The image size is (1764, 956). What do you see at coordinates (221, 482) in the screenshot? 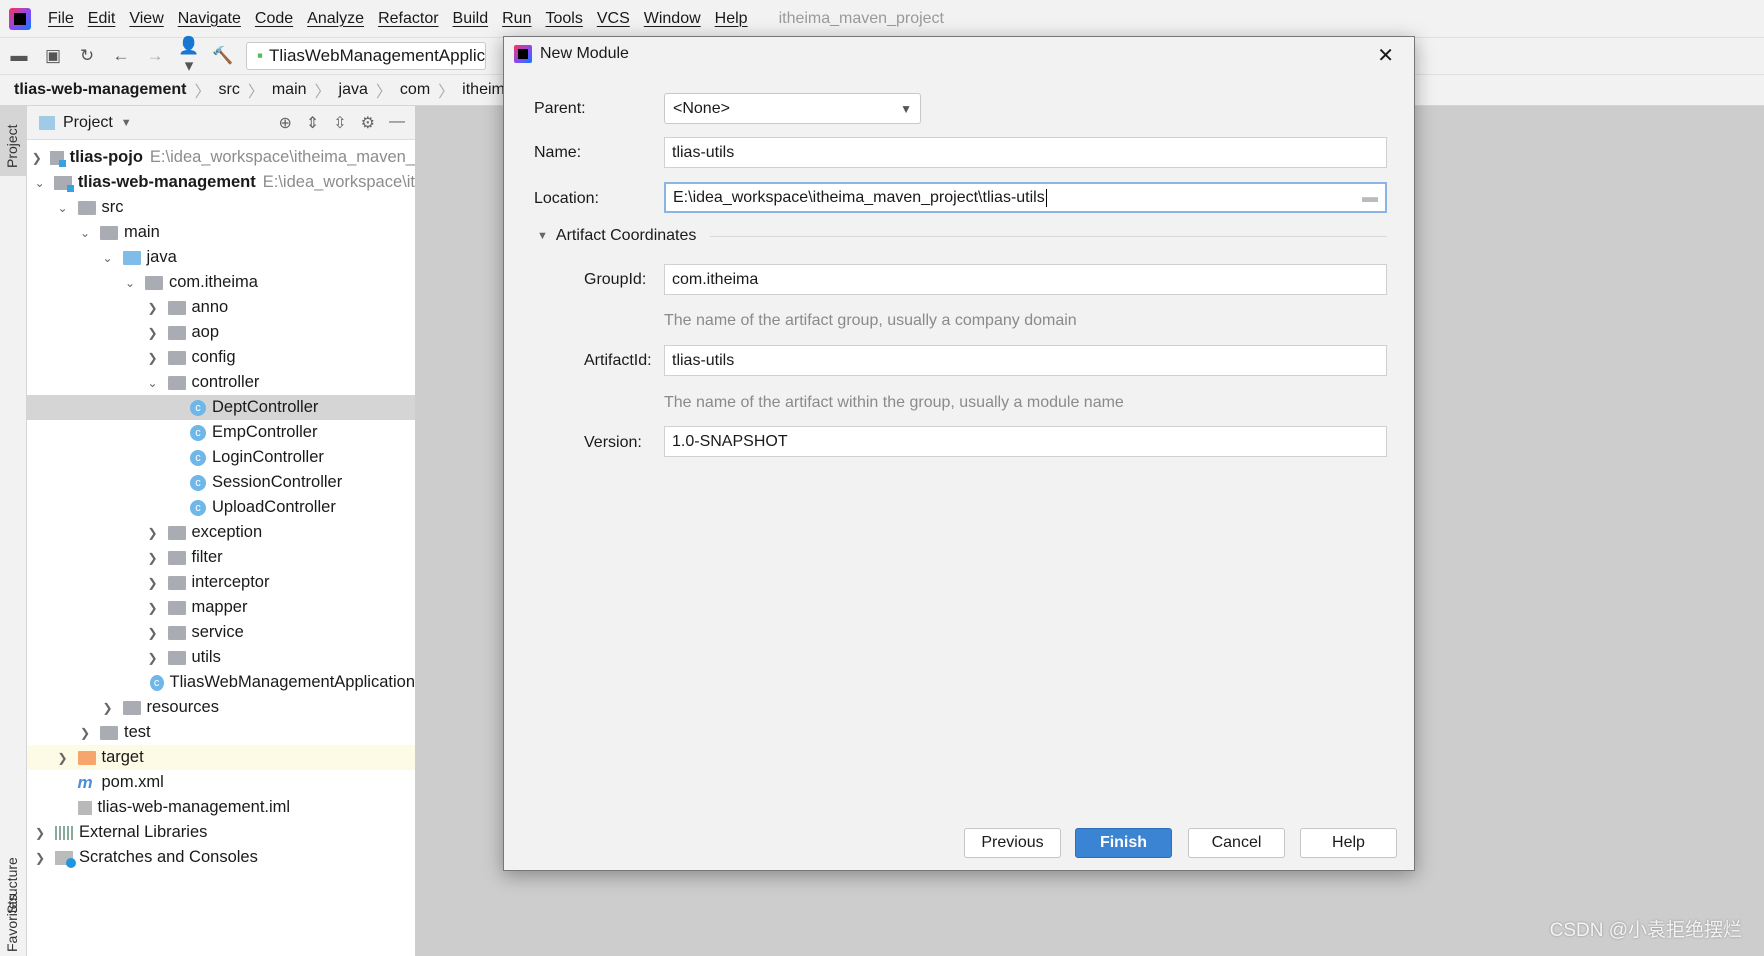
I see `tree-item: c SessionController` at bounding box center [221, 482].